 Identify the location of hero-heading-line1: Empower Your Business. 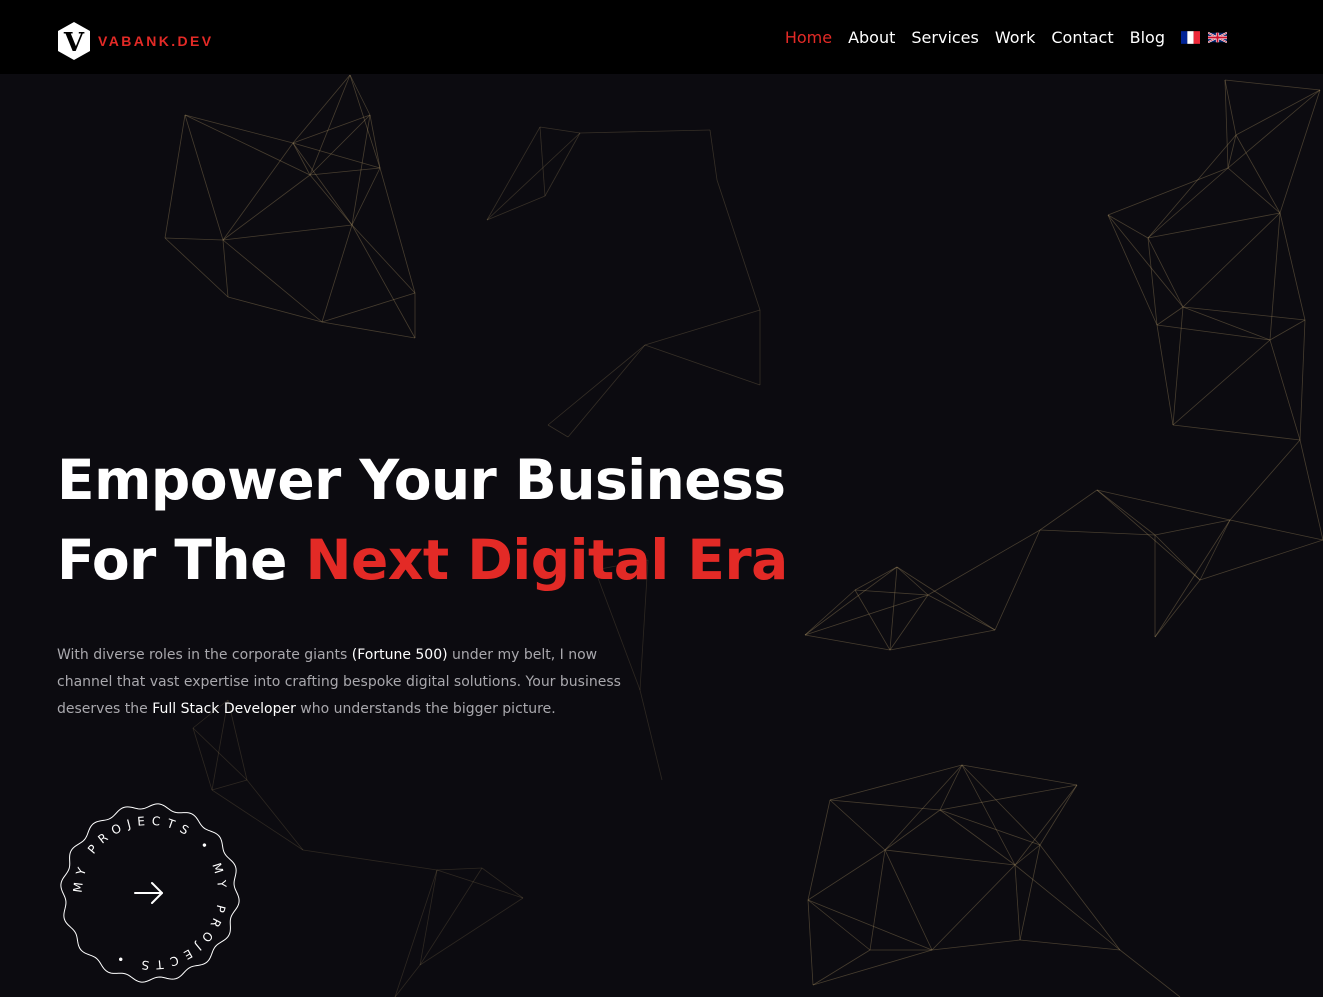
(421, 480).